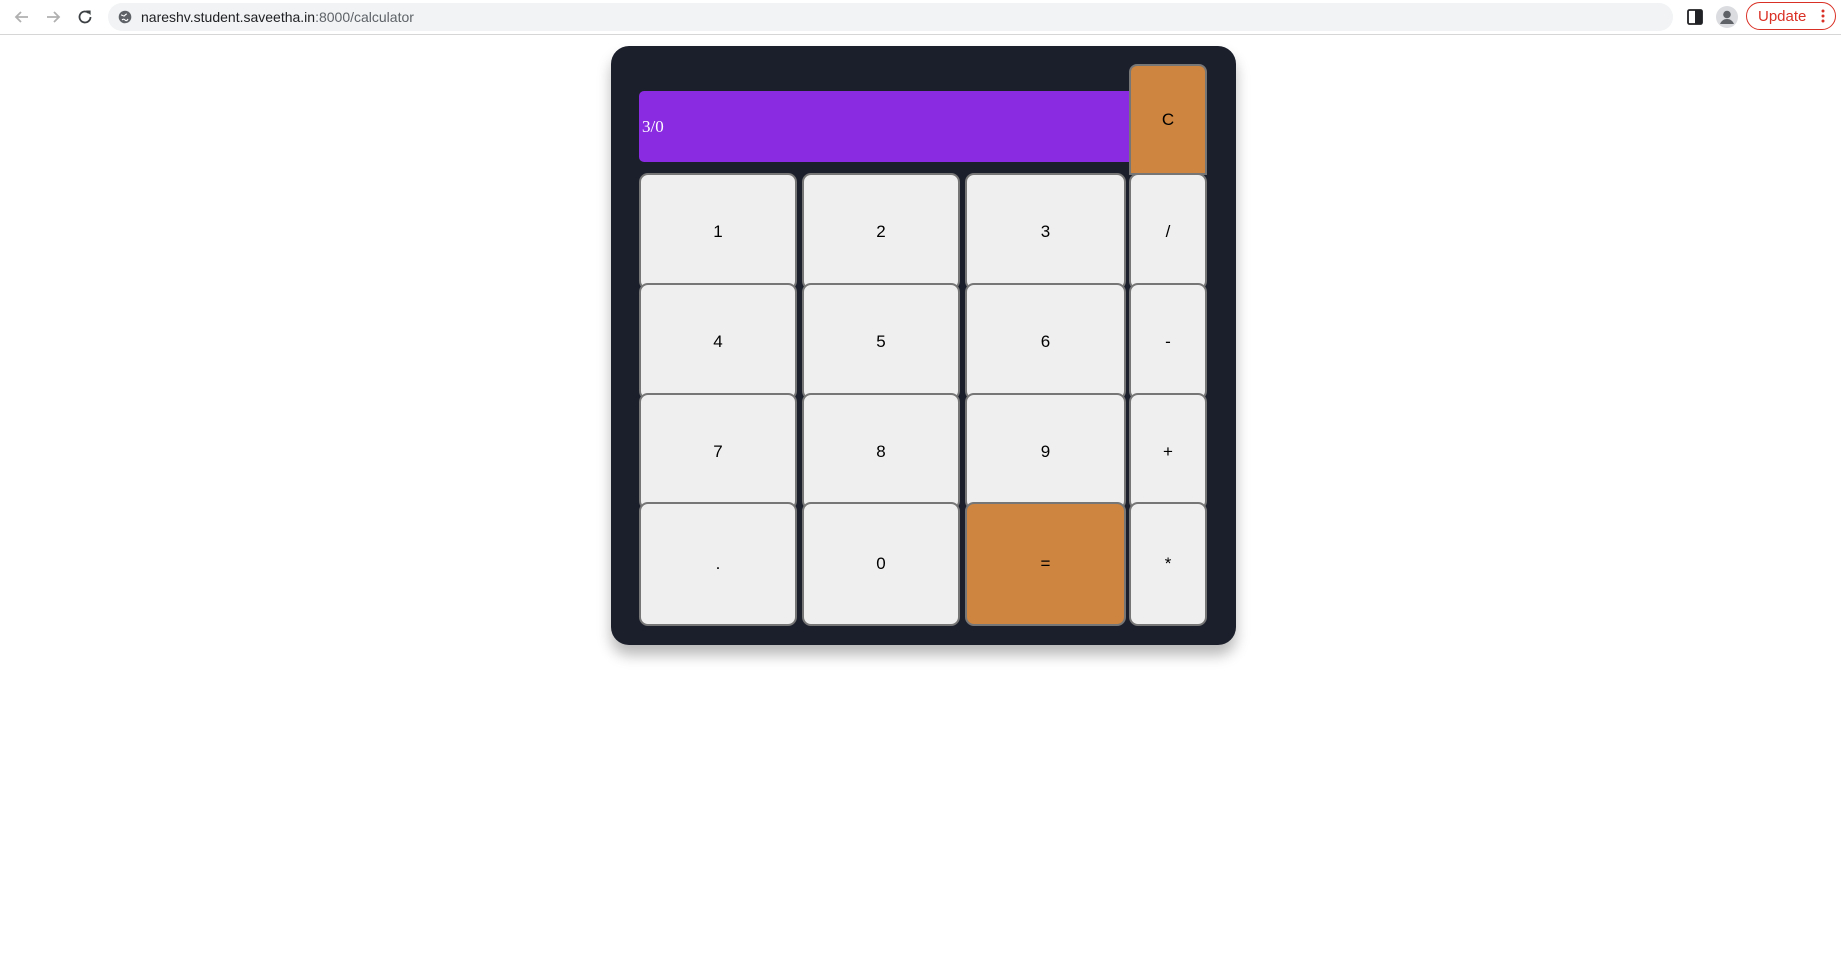 Image resolution: width=1841 pixels, height=976 pixels. Describe the element at coordinates (881, 564) in the screenshot. I see `key-0: 0` at that location.